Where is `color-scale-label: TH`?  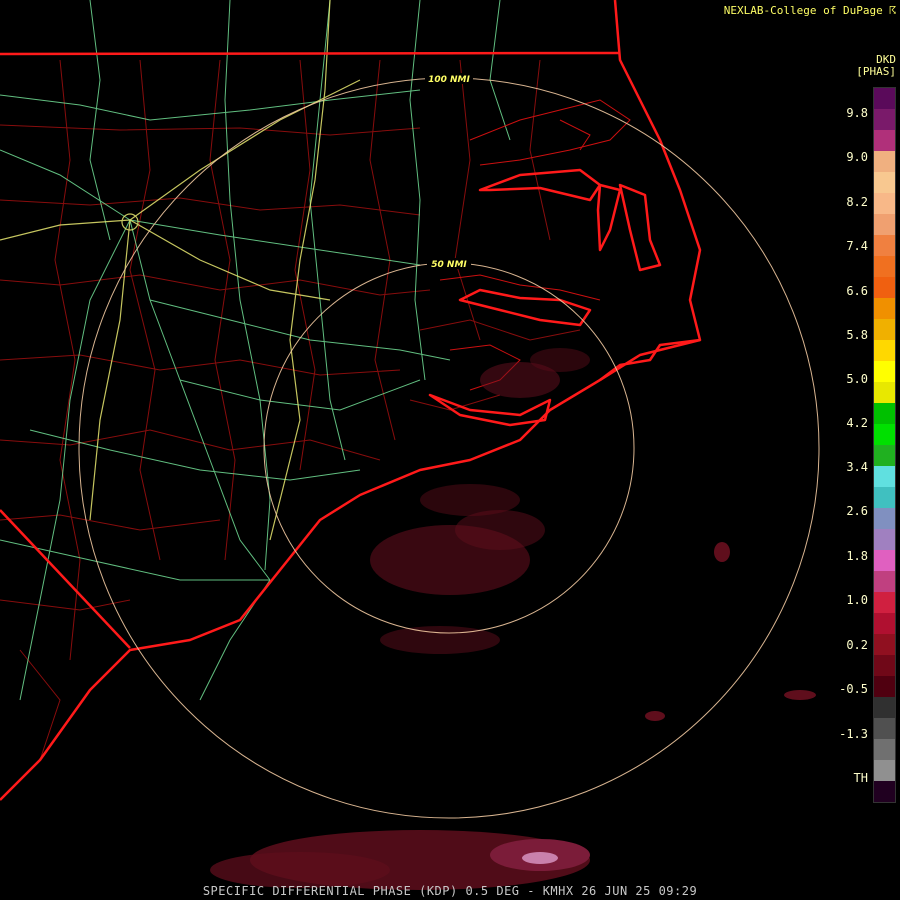
color-scale-label: TH is located at coordinates (860, 778).